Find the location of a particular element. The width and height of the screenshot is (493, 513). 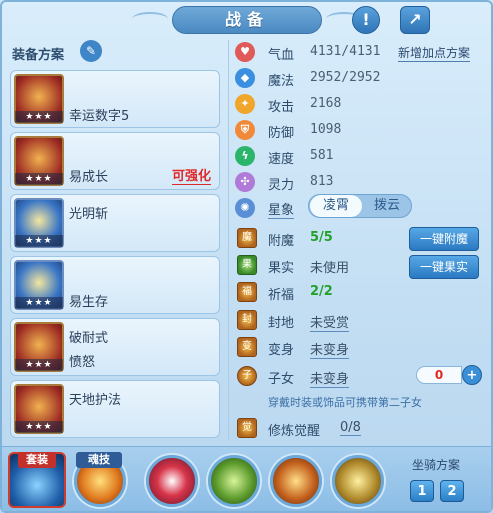

enchant-icon: 魔 is located at coordinates (247, 238).